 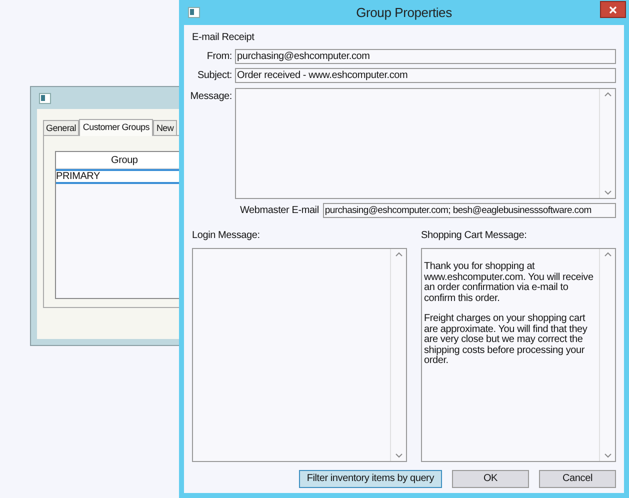 What do you see at coordinates (509, 283) in the screenshot?
I see `message-paragraph: Thank you for shopping at www.eshcomputer.com. You will receive an order confirmation via e-mail to confirm this order.` at bounding box center [509, 283].